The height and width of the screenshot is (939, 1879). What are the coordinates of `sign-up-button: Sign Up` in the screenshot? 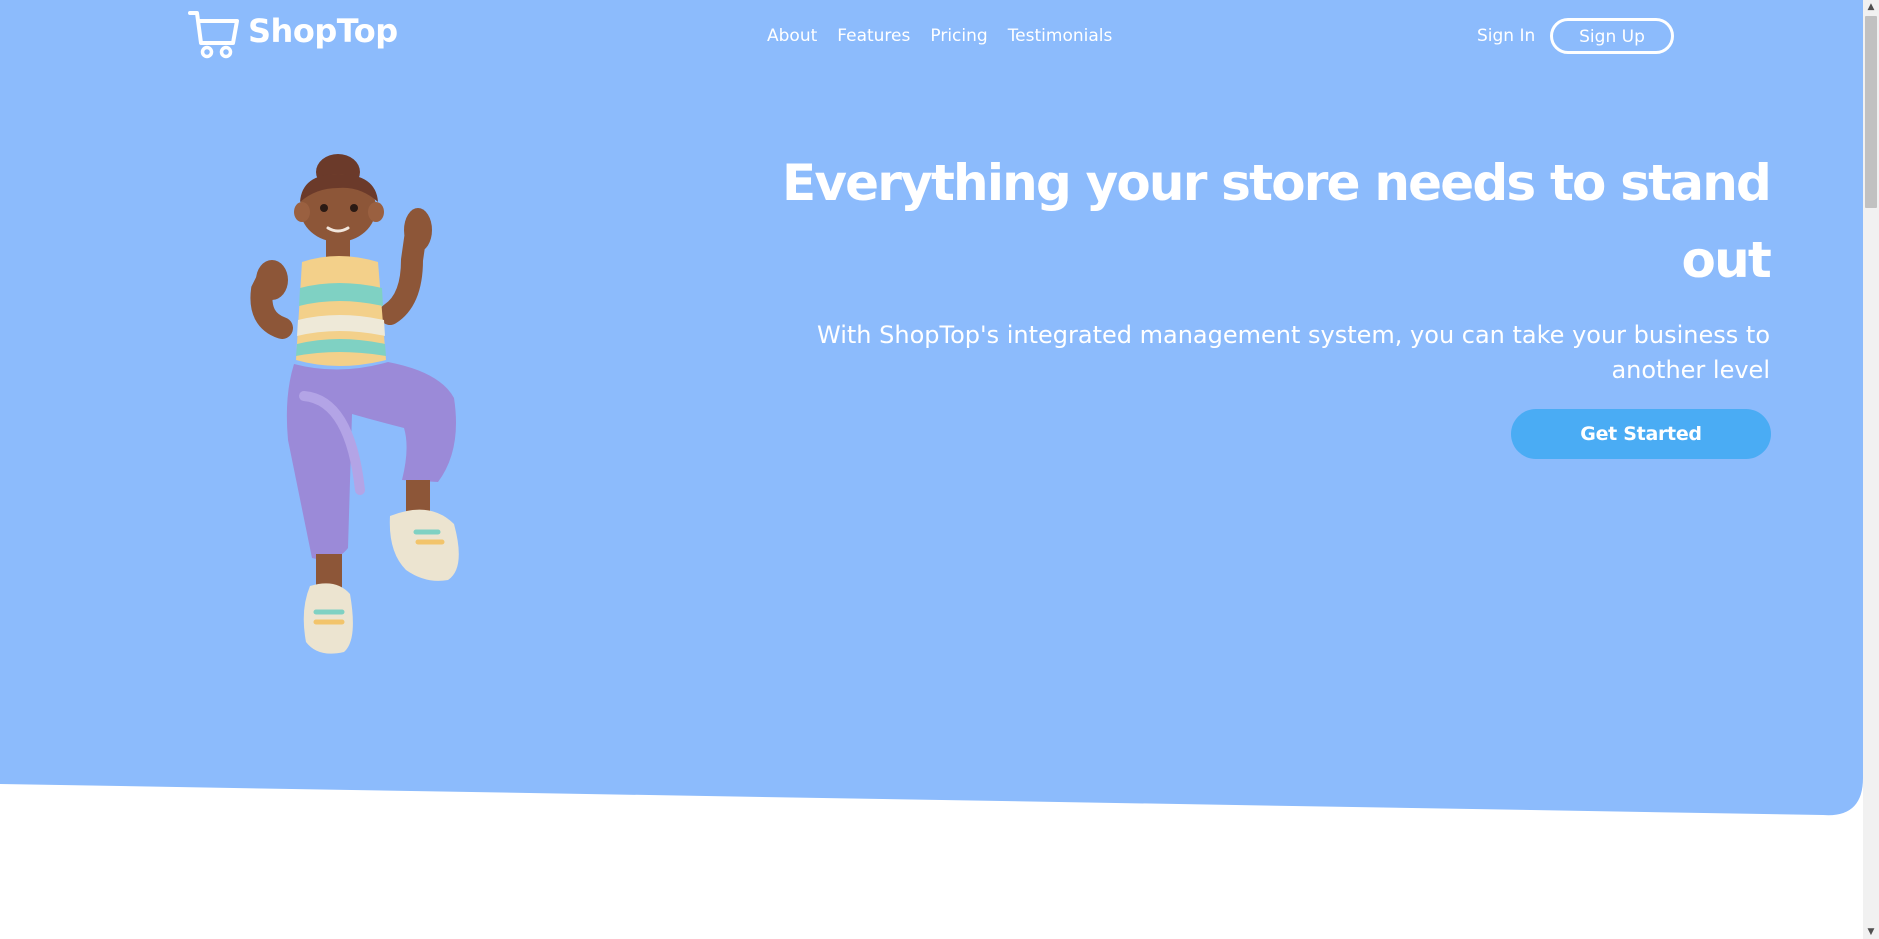 It's located at (1612, 36).